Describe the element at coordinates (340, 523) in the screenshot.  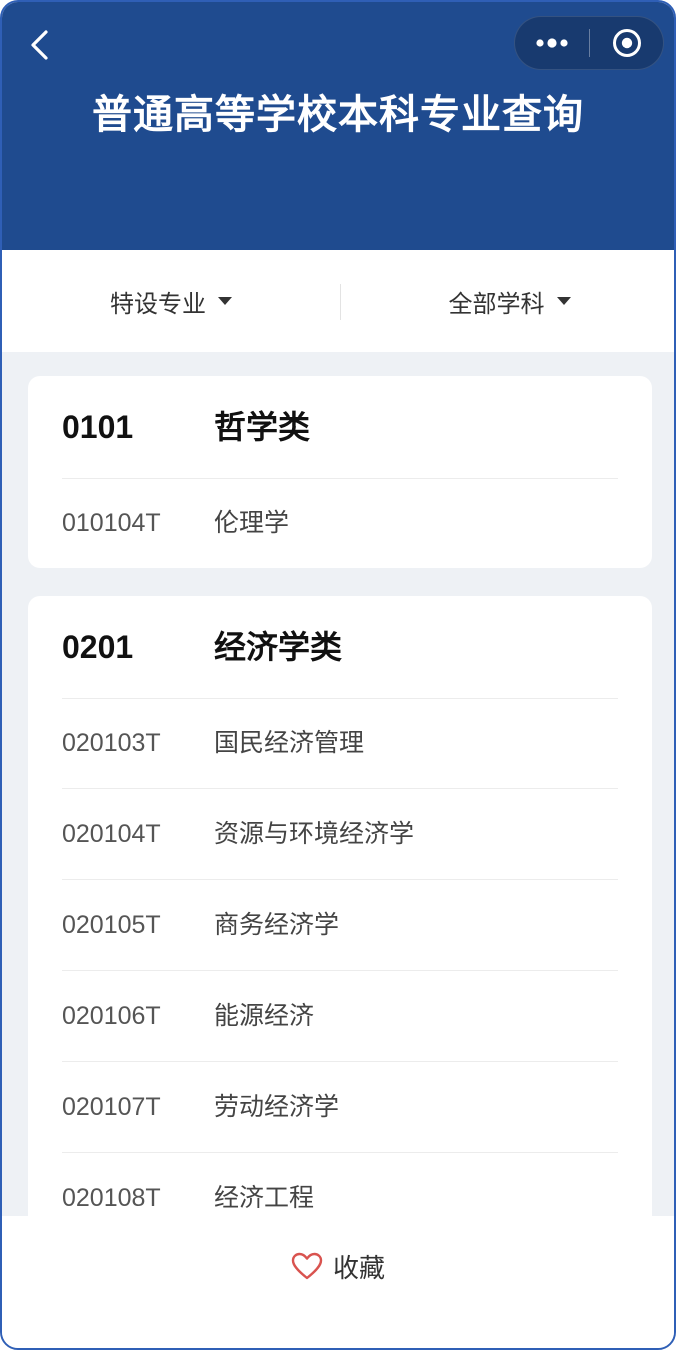
I see `major-row: 010104T 伦理学` at that location.